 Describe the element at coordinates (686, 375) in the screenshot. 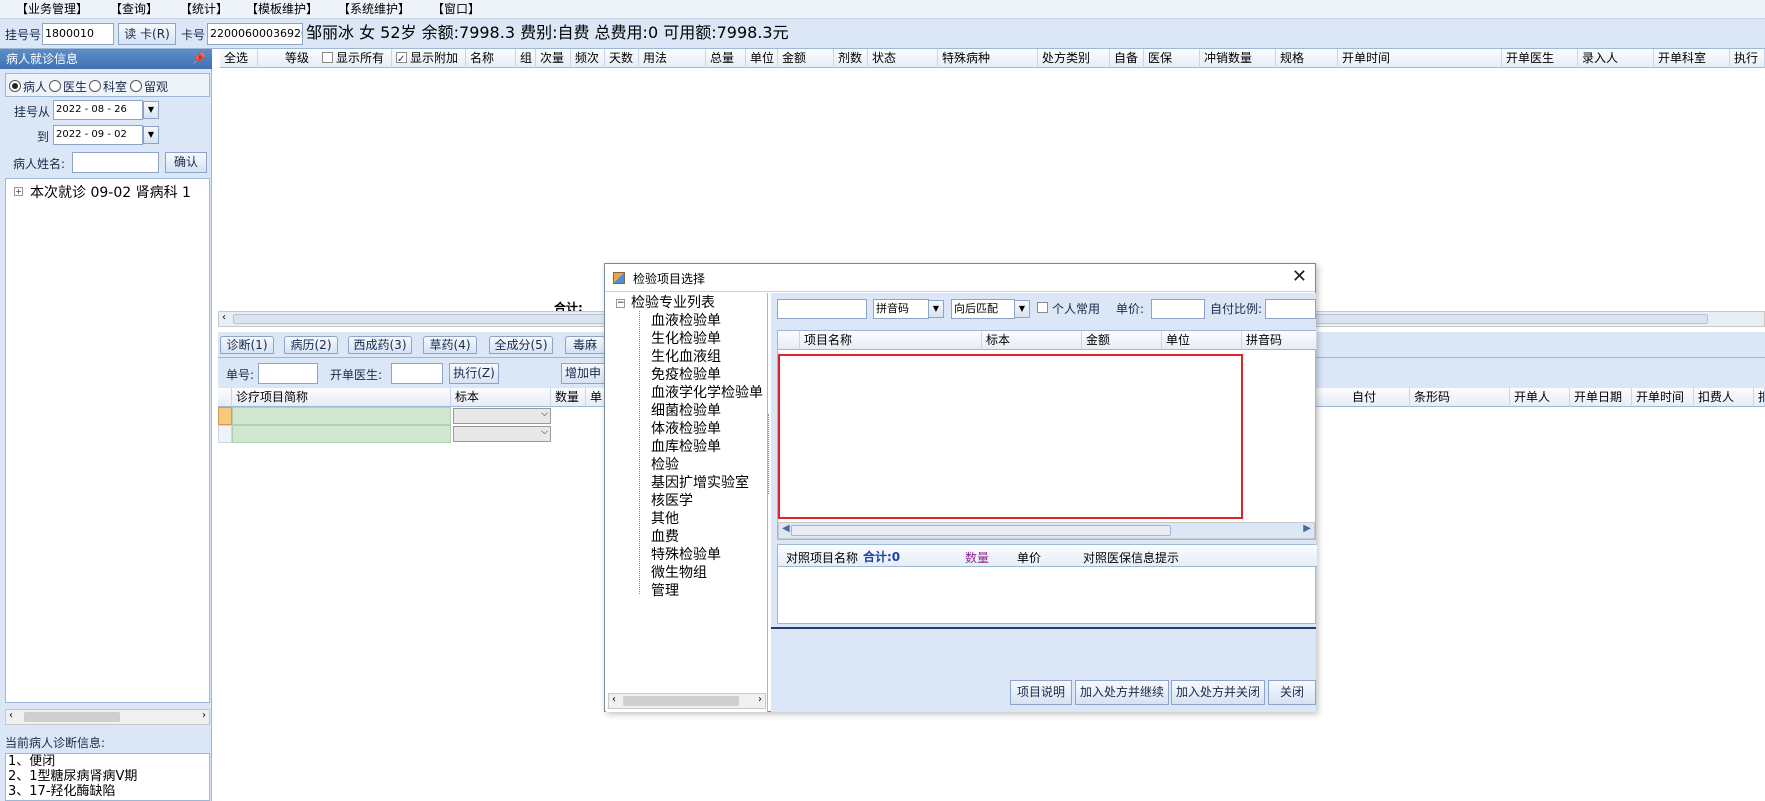

I see `tree-item: 免疫检验单` at that location.